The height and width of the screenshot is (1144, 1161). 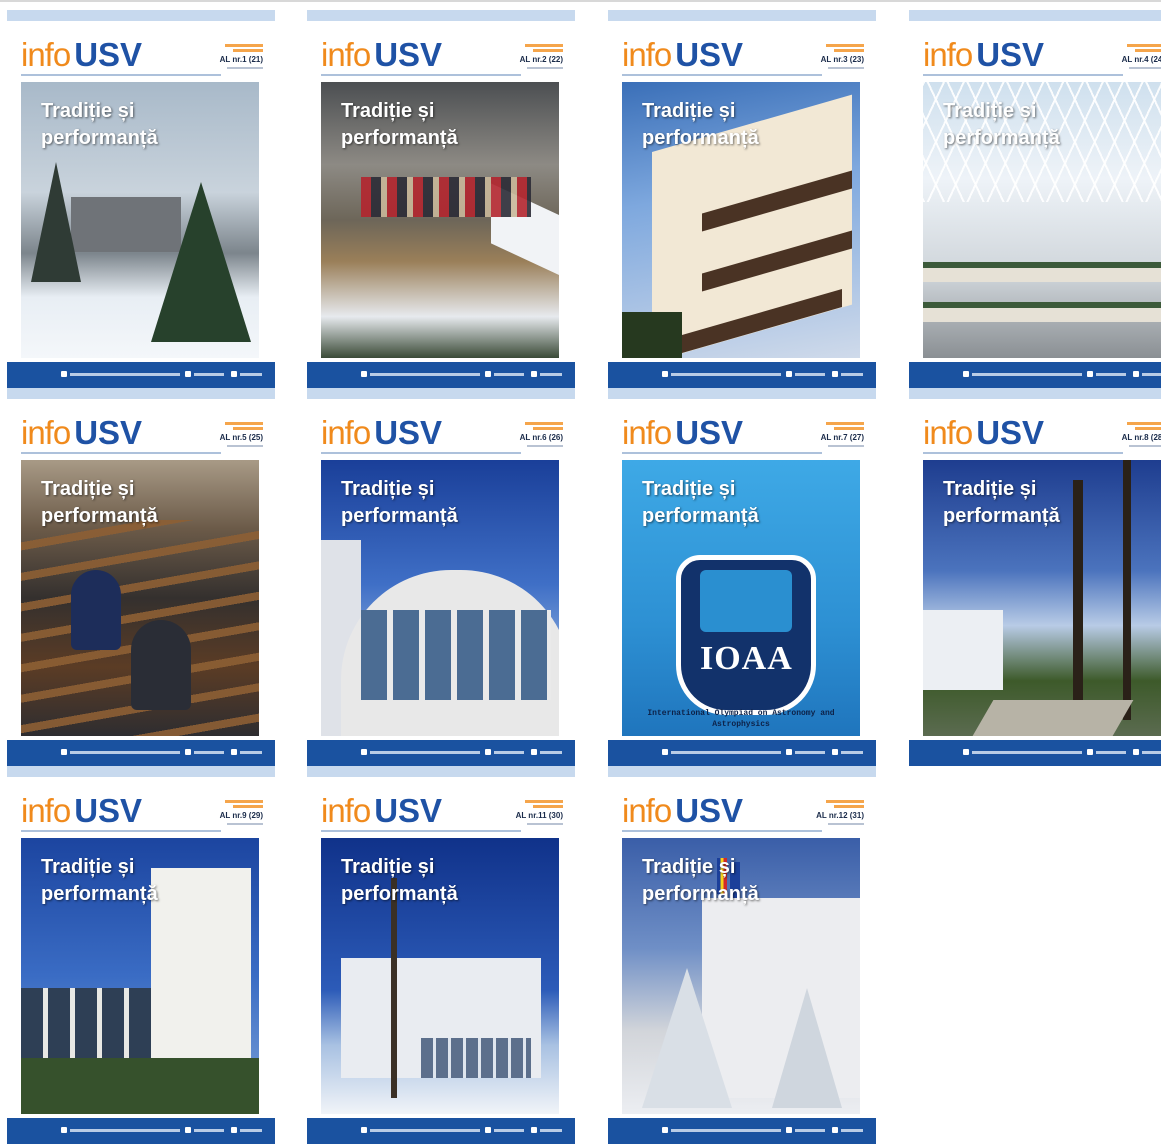 What do you see at coordinates (840, 815) in the screenshot?
I see `issue-number: AL nr.12 (31)` at bounding box center [840, 815].